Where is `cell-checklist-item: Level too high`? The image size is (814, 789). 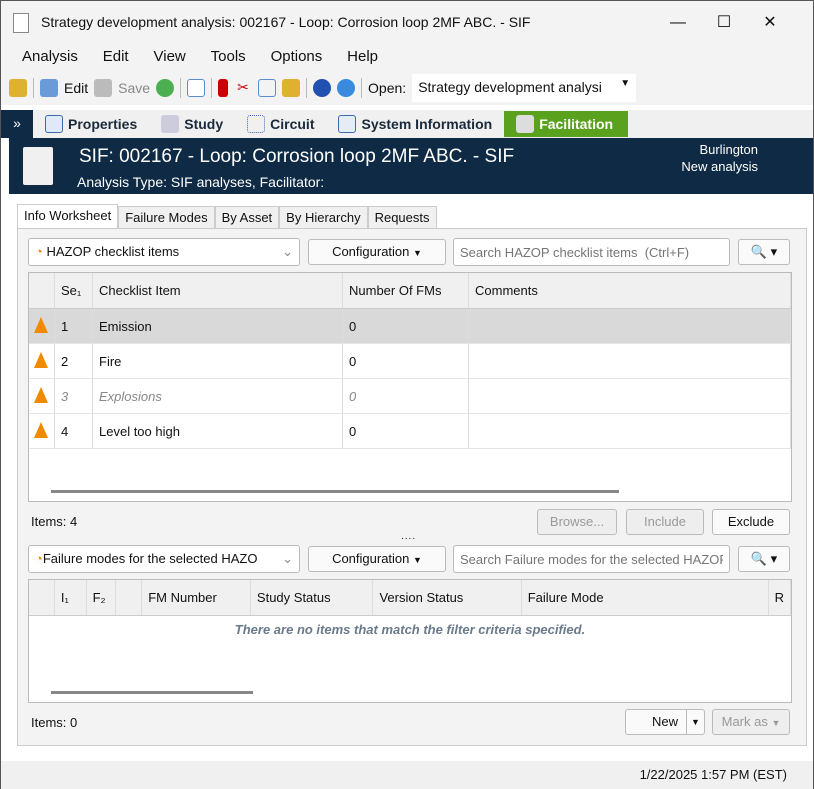 cell-checklist-item: Level too high is located at coordinates (218, 431).